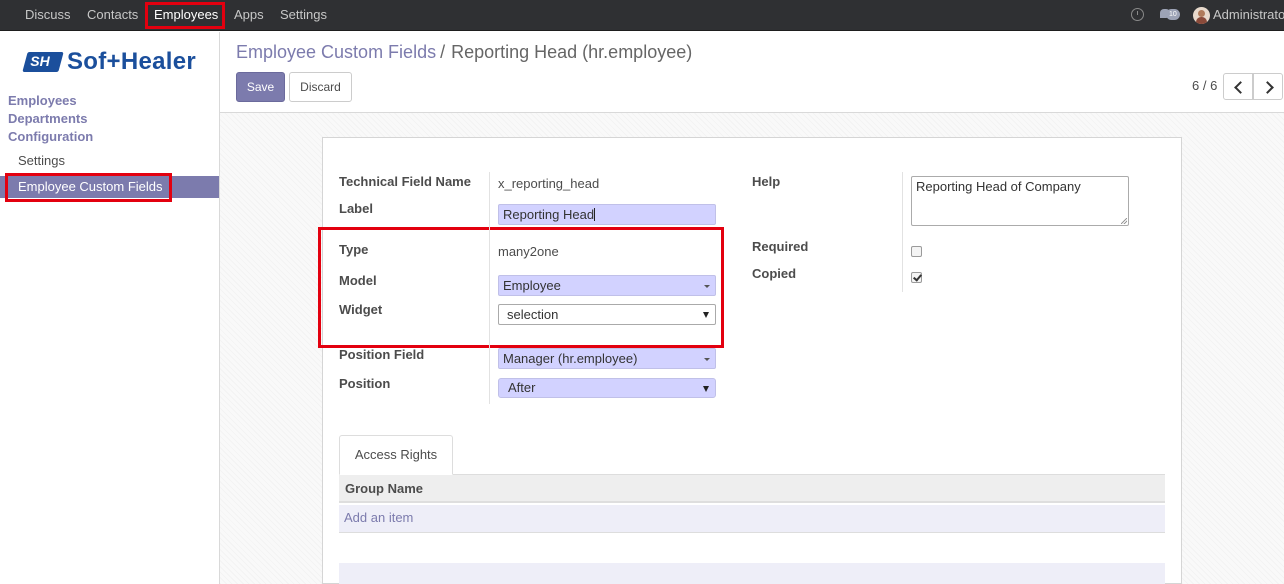 The width and height of the screenshot is (1284, 584). Describe the element at coordinates (607, 358) in the screenshot. I see `position-field-select: Manager (hr.employee)` at that location.